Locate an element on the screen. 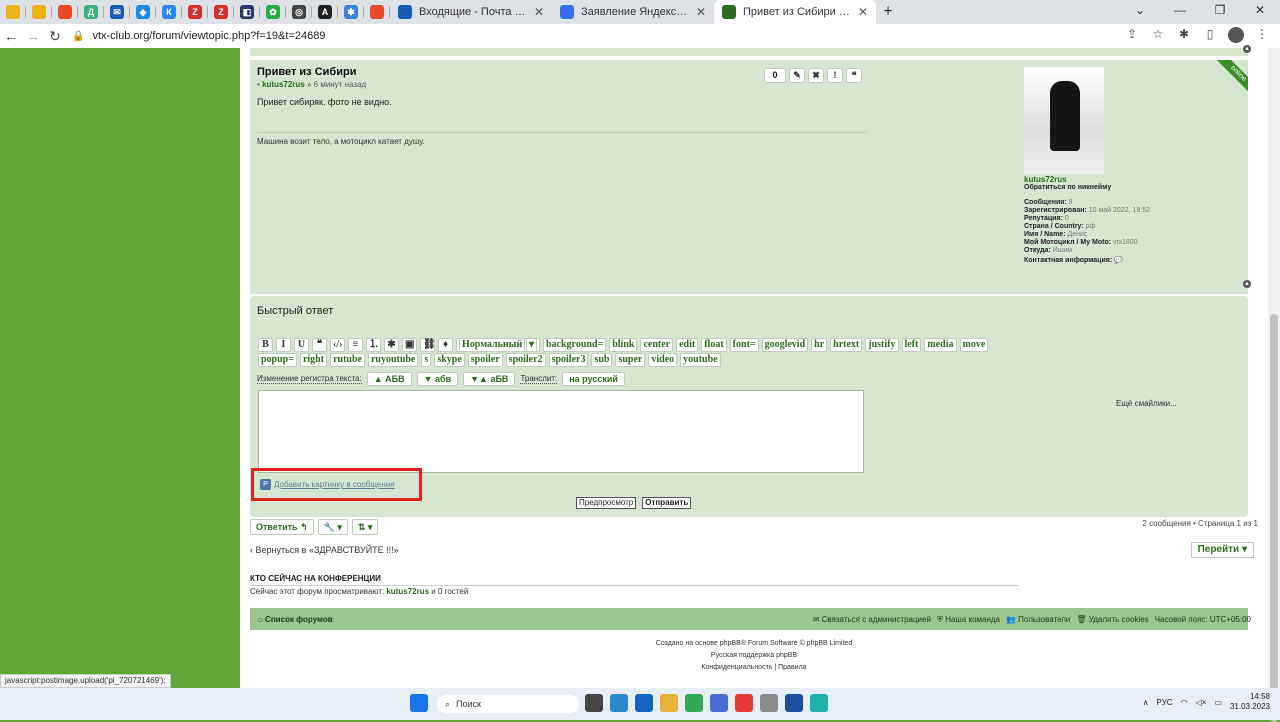  scrollbar is located at coordinates (1274, 385).